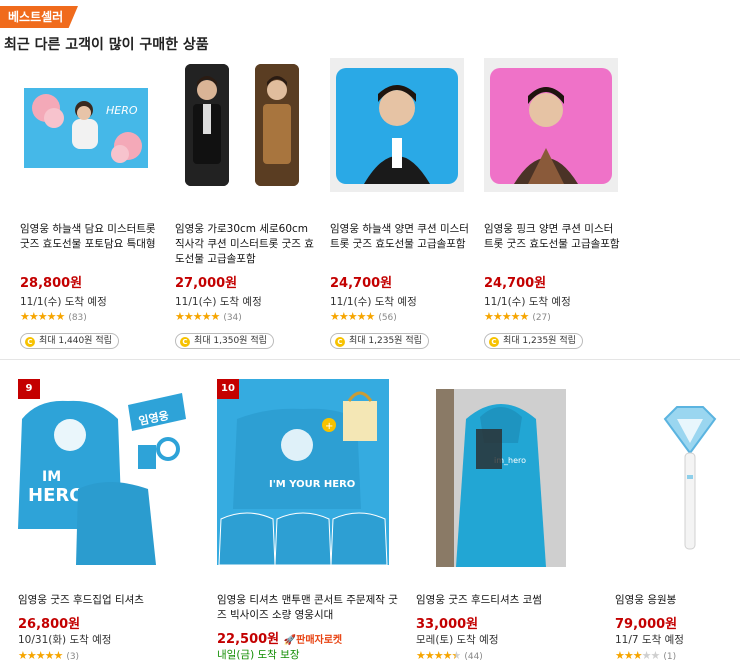  I want to click on product-name: 임영웅 하늘색 양면 쿠션 미스터트롯 굿즈 효도선물 고급솔포함, so click(400, 237).